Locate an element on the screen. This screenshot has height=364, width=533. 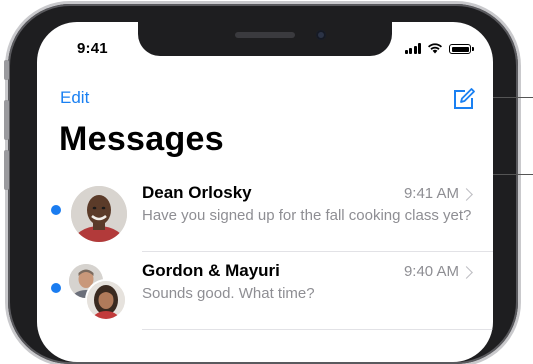
wifi-icon is located at coordinates (435, 48).